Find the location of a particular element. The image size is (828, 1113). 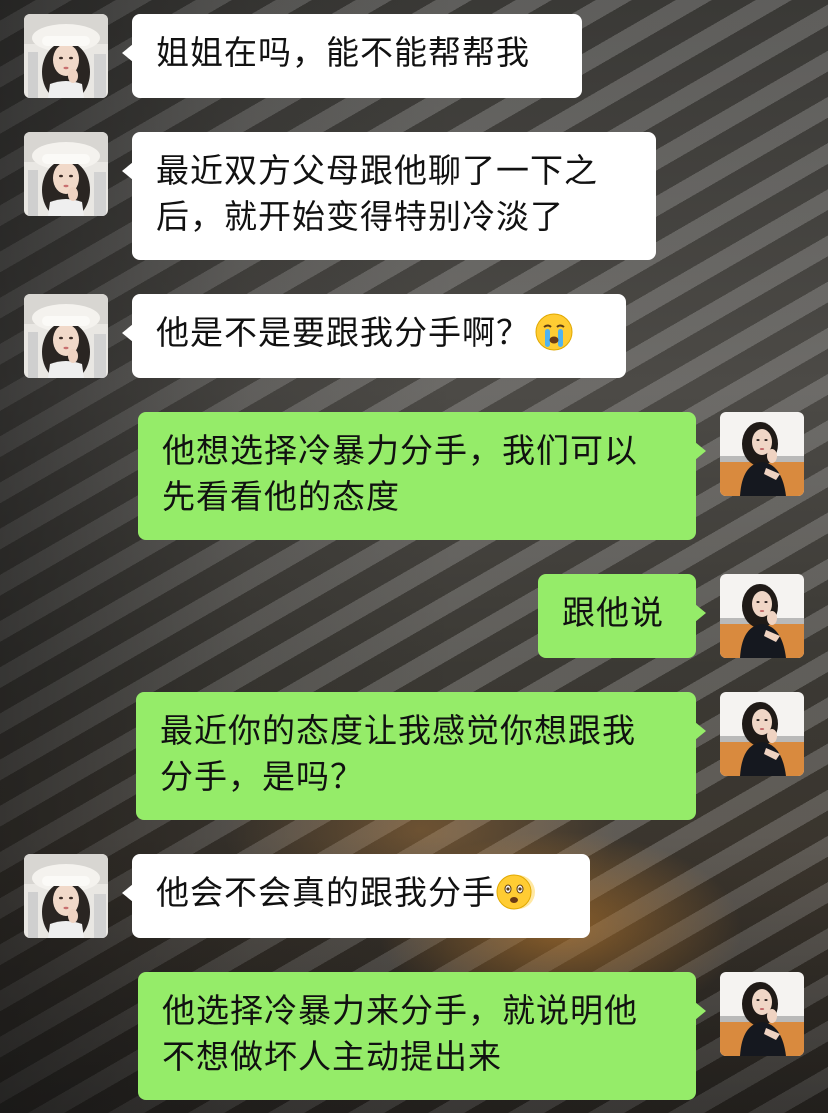

message-text-line: 不想做坏人主动提出来 is located at coordinates (332, 1056).